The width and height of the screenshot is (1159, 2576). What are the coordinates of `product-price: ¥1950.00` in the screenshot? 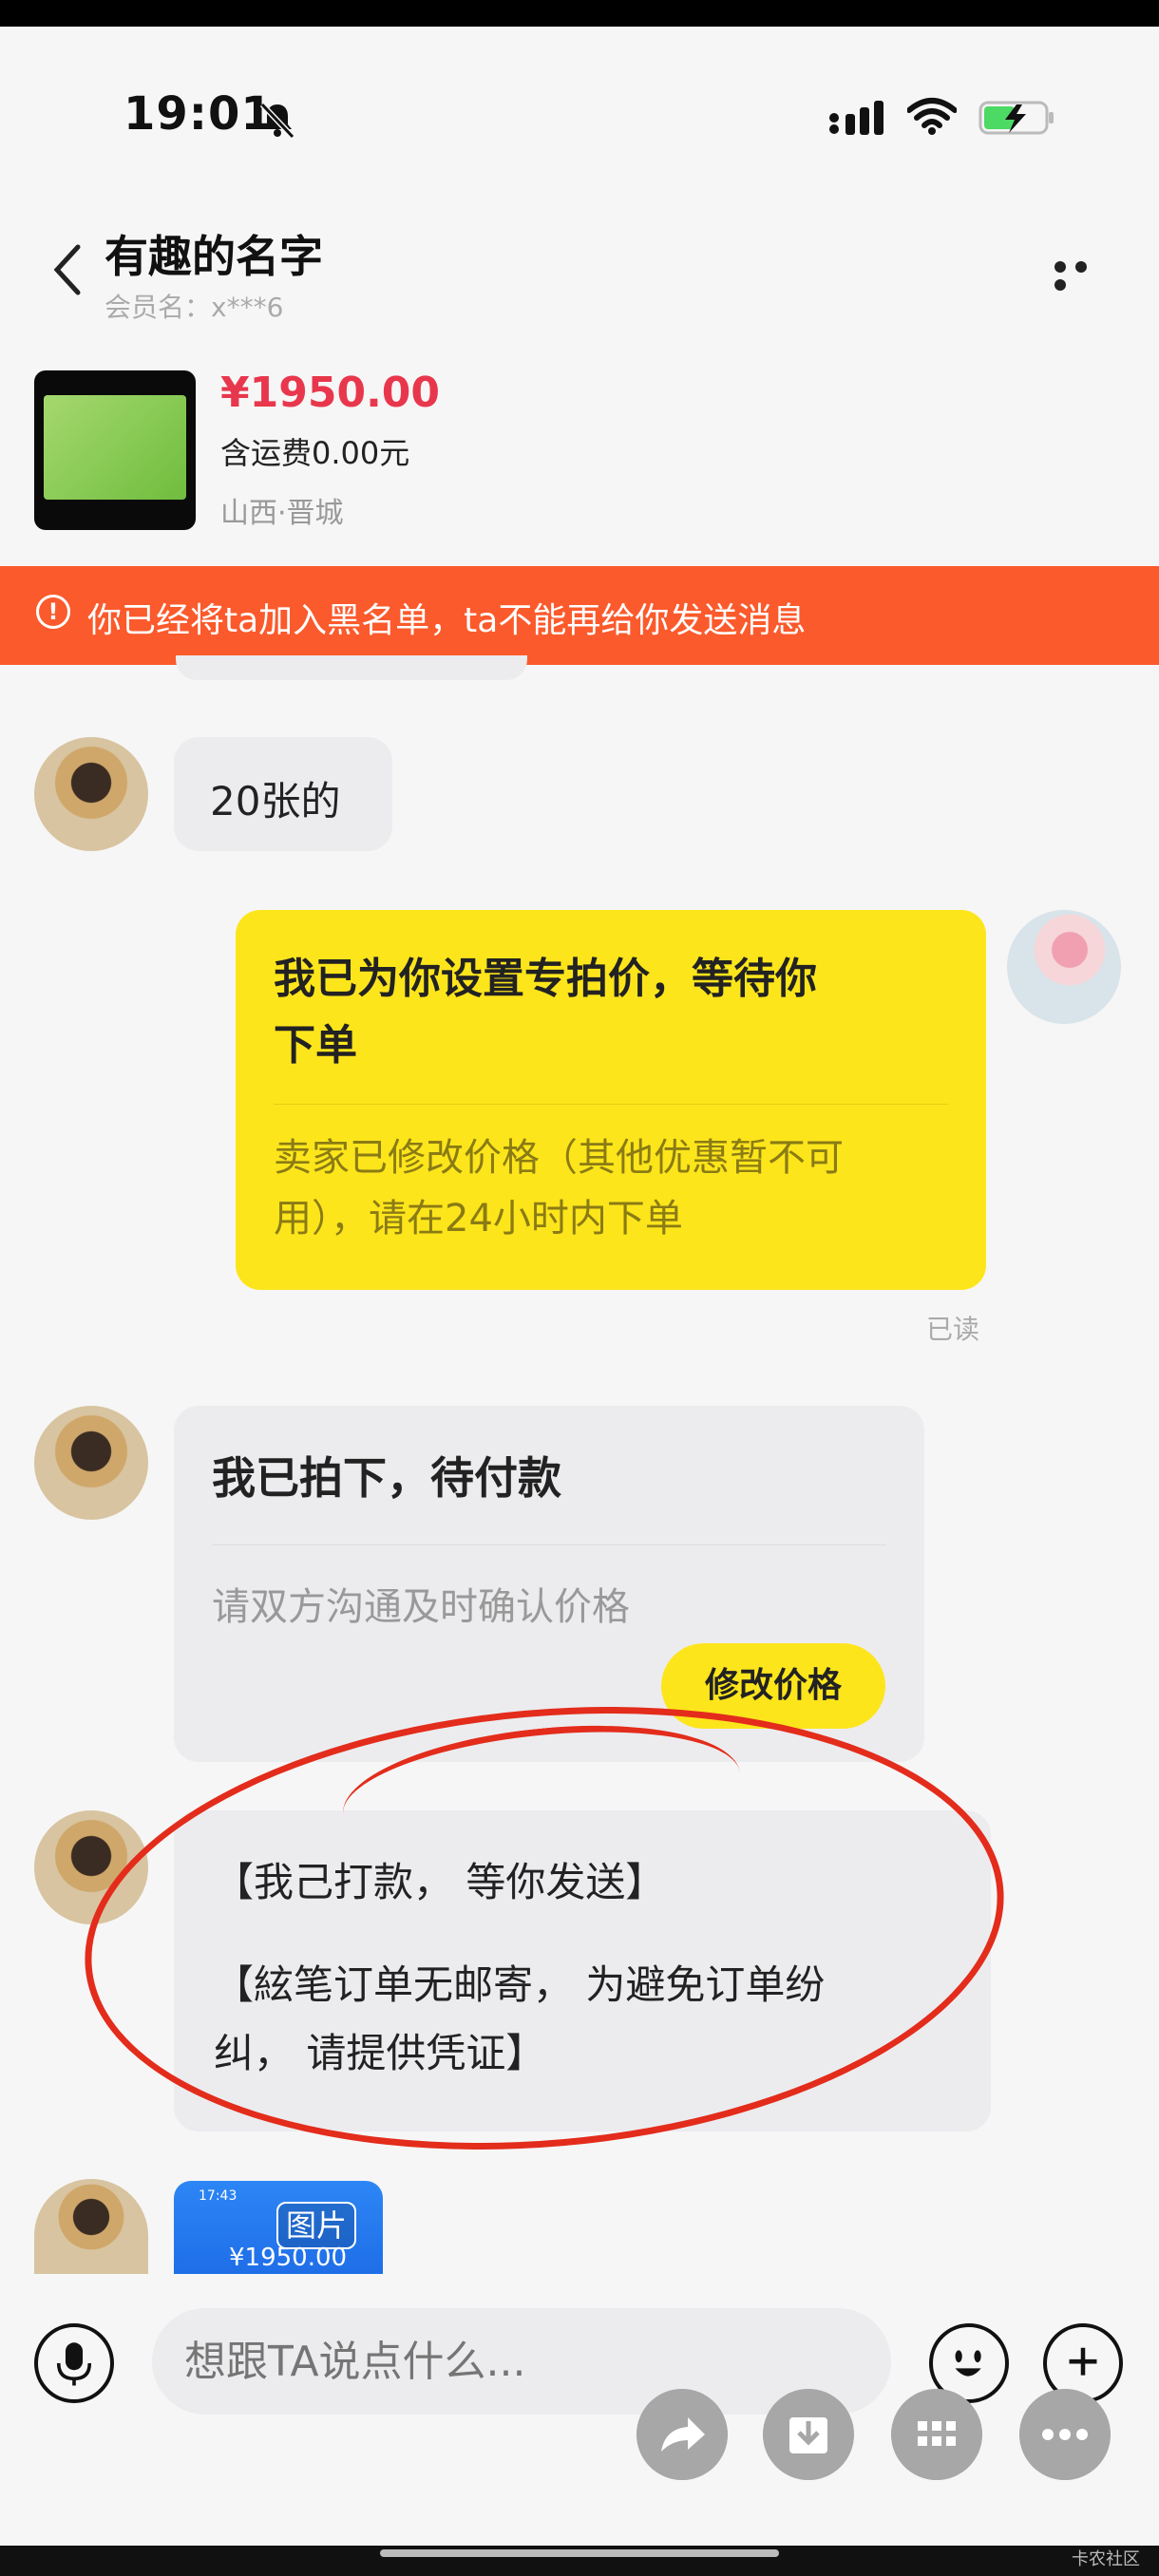 It's located at (330, 393).